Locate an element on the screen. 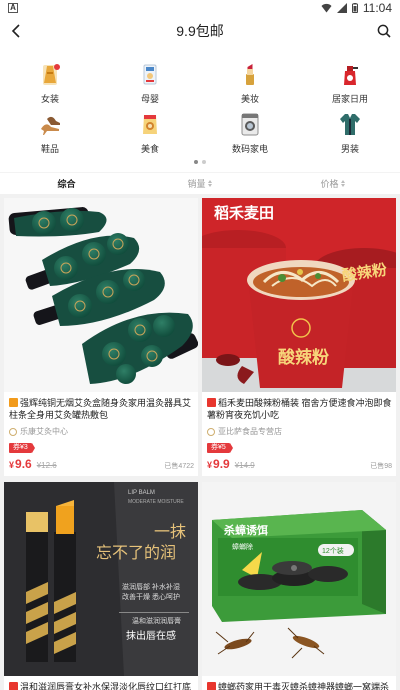 This screenshot has width=400, height=690. category-pager is located at coordinates (200, 162).